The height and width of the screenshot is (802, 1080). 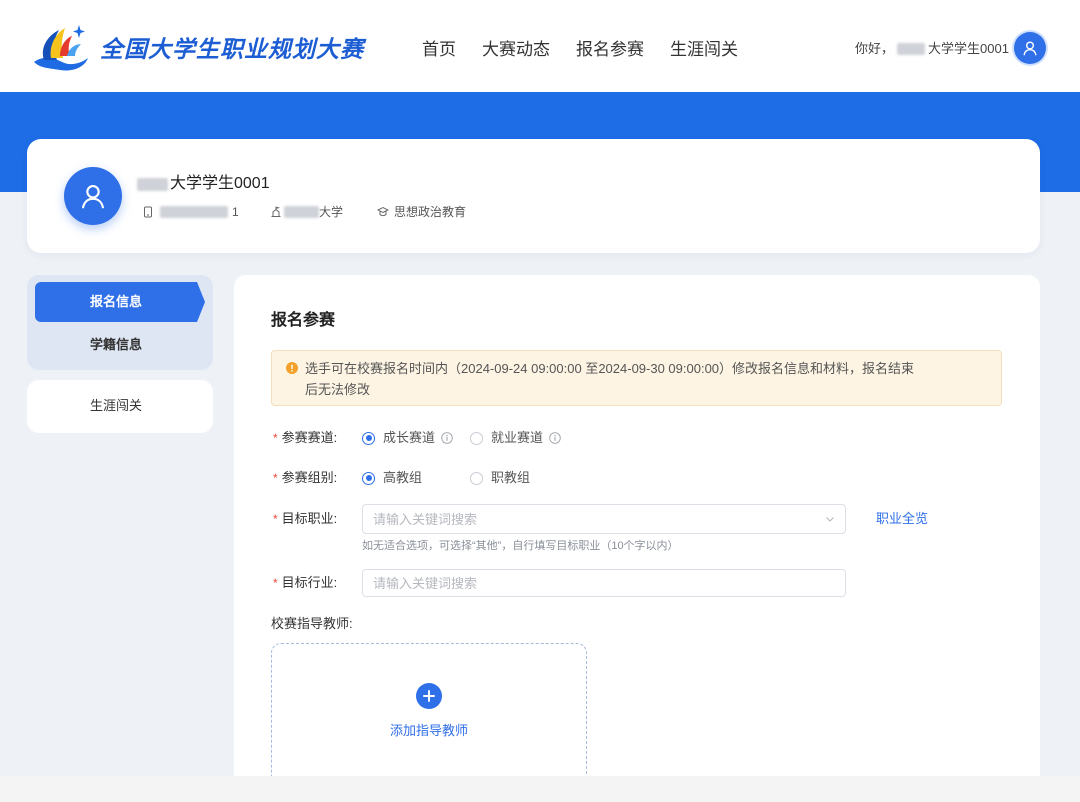 I want to click on main-nav: 首页 大赛动态 报名参赛 生涯闯关, so click(x=580, y=50).